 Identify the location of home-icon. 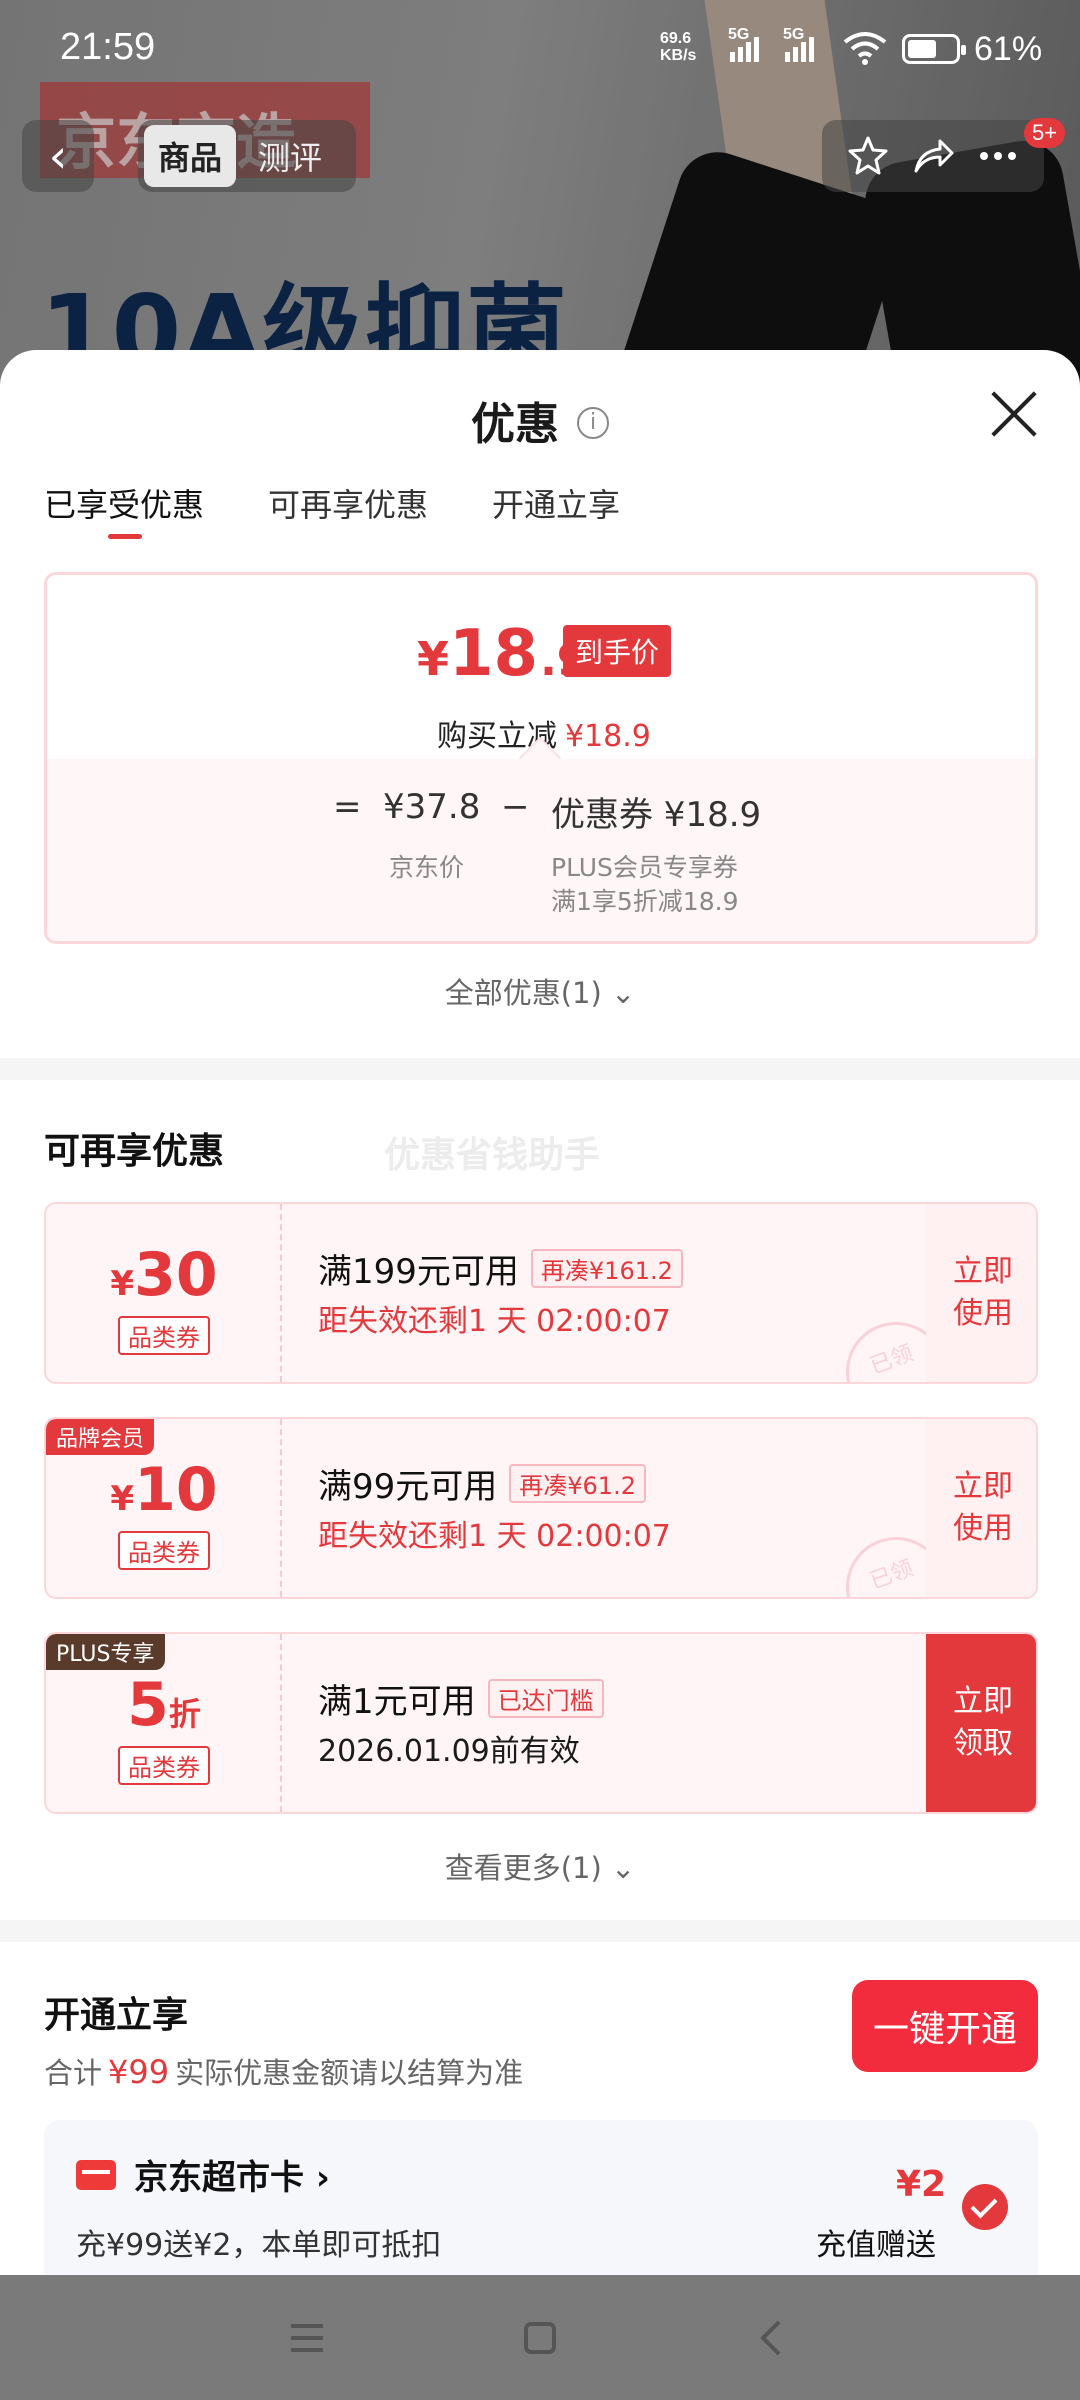
(540, 2338).